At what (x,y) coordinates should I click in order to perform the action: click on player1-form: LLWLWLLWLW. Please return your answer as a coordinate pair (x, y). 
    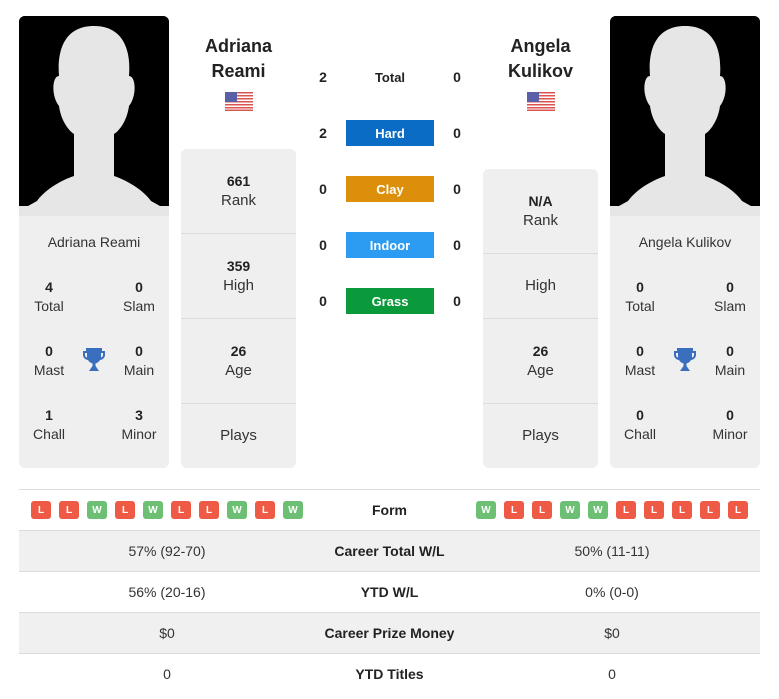
    Looking at the image, I should click on (167, 510).